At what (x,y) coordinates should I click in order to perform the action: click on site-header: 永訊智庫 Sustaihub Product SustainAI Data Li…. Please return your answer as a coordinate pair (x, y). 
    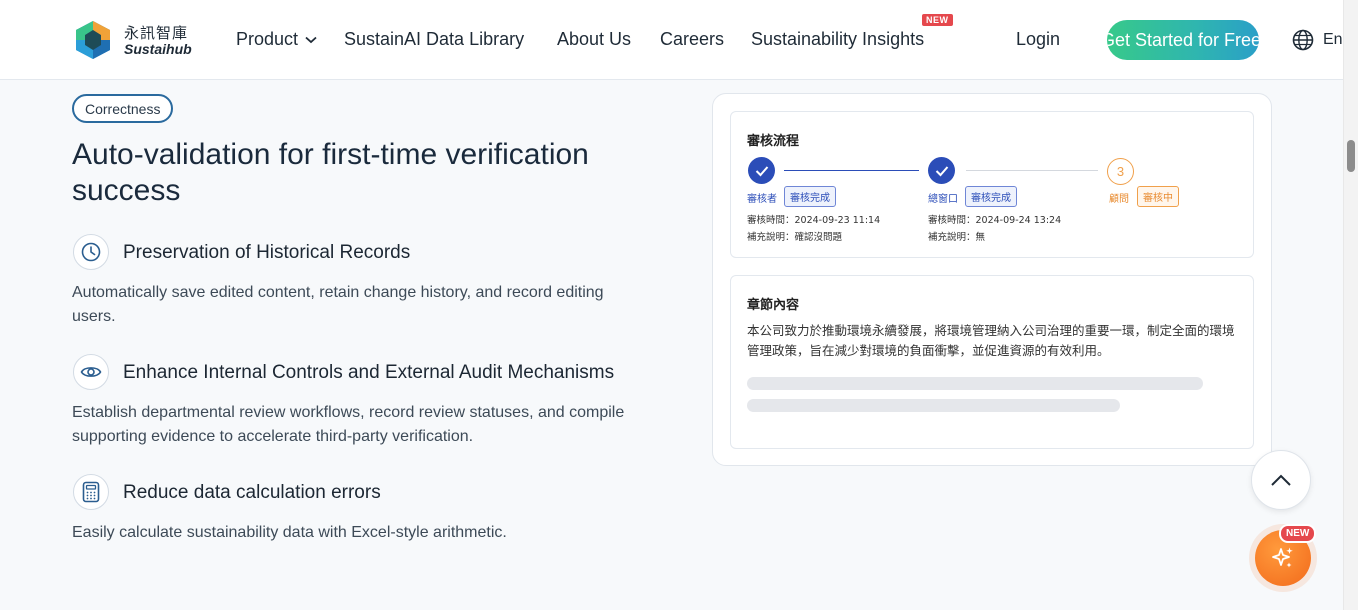
    Looking at the image, I should click on (671, 40).